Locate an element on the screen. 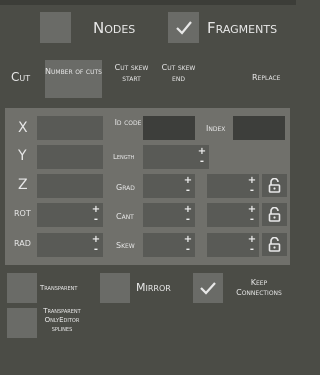  grad-decrement-button: - is located at coordinates (188, 191).